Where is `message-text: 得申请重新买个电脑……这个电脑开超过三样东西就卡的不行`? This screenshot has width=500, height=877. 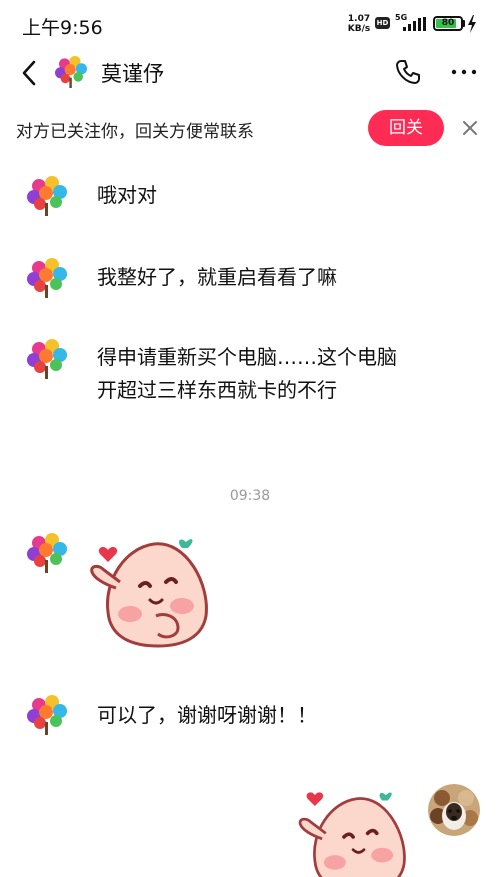
message-text: 得申请重新买个电脑……这个电脑开超过三样东西就卡的不行 is located at coordinates (247, 374).